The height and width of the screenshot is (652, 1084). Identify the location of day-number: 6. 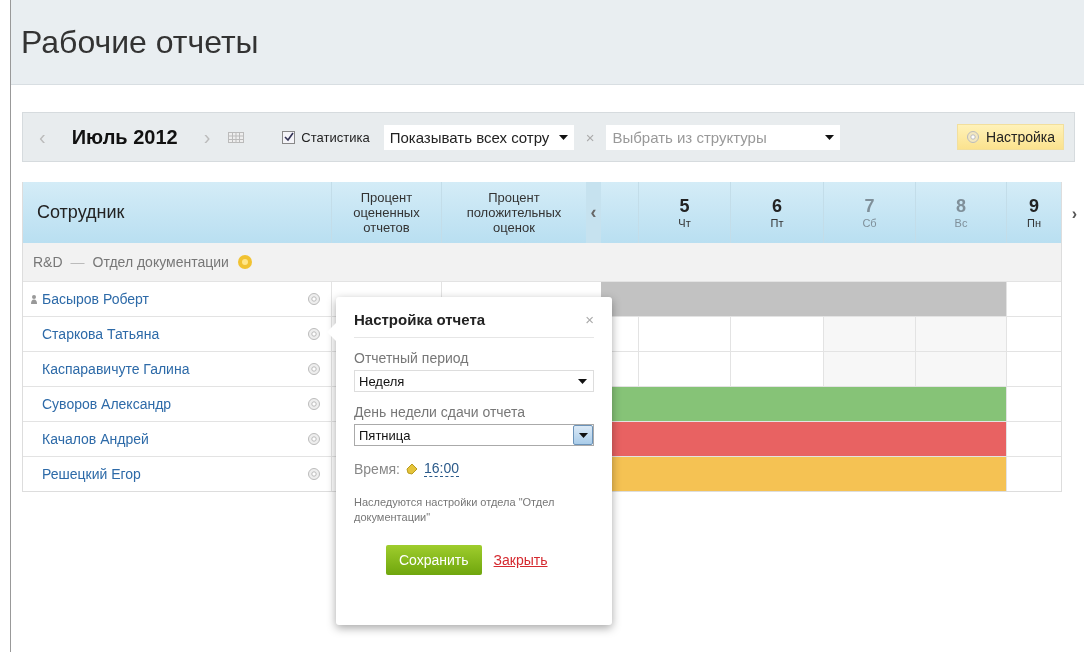
(777, 206).